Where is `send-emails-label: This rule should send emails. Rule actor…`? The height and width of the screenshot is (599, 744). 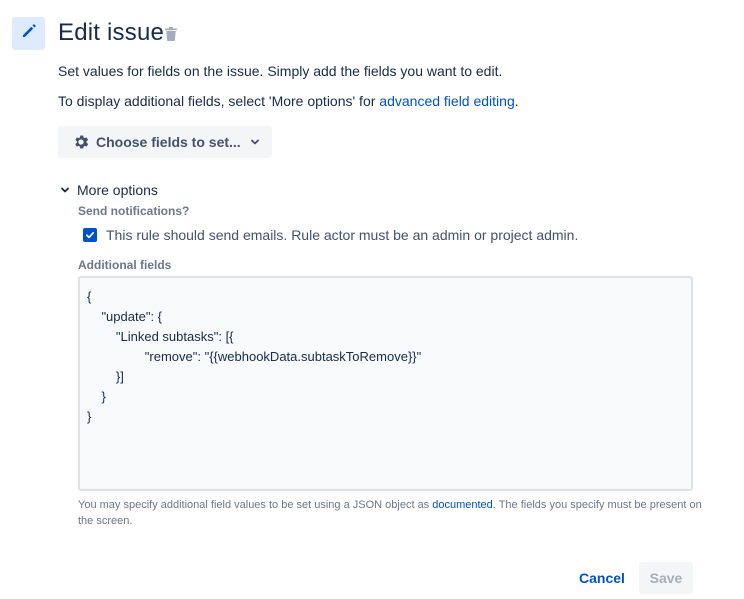 send-emails-label: This rule should send emails. Rule actor… is located at coordinates (342, 235).